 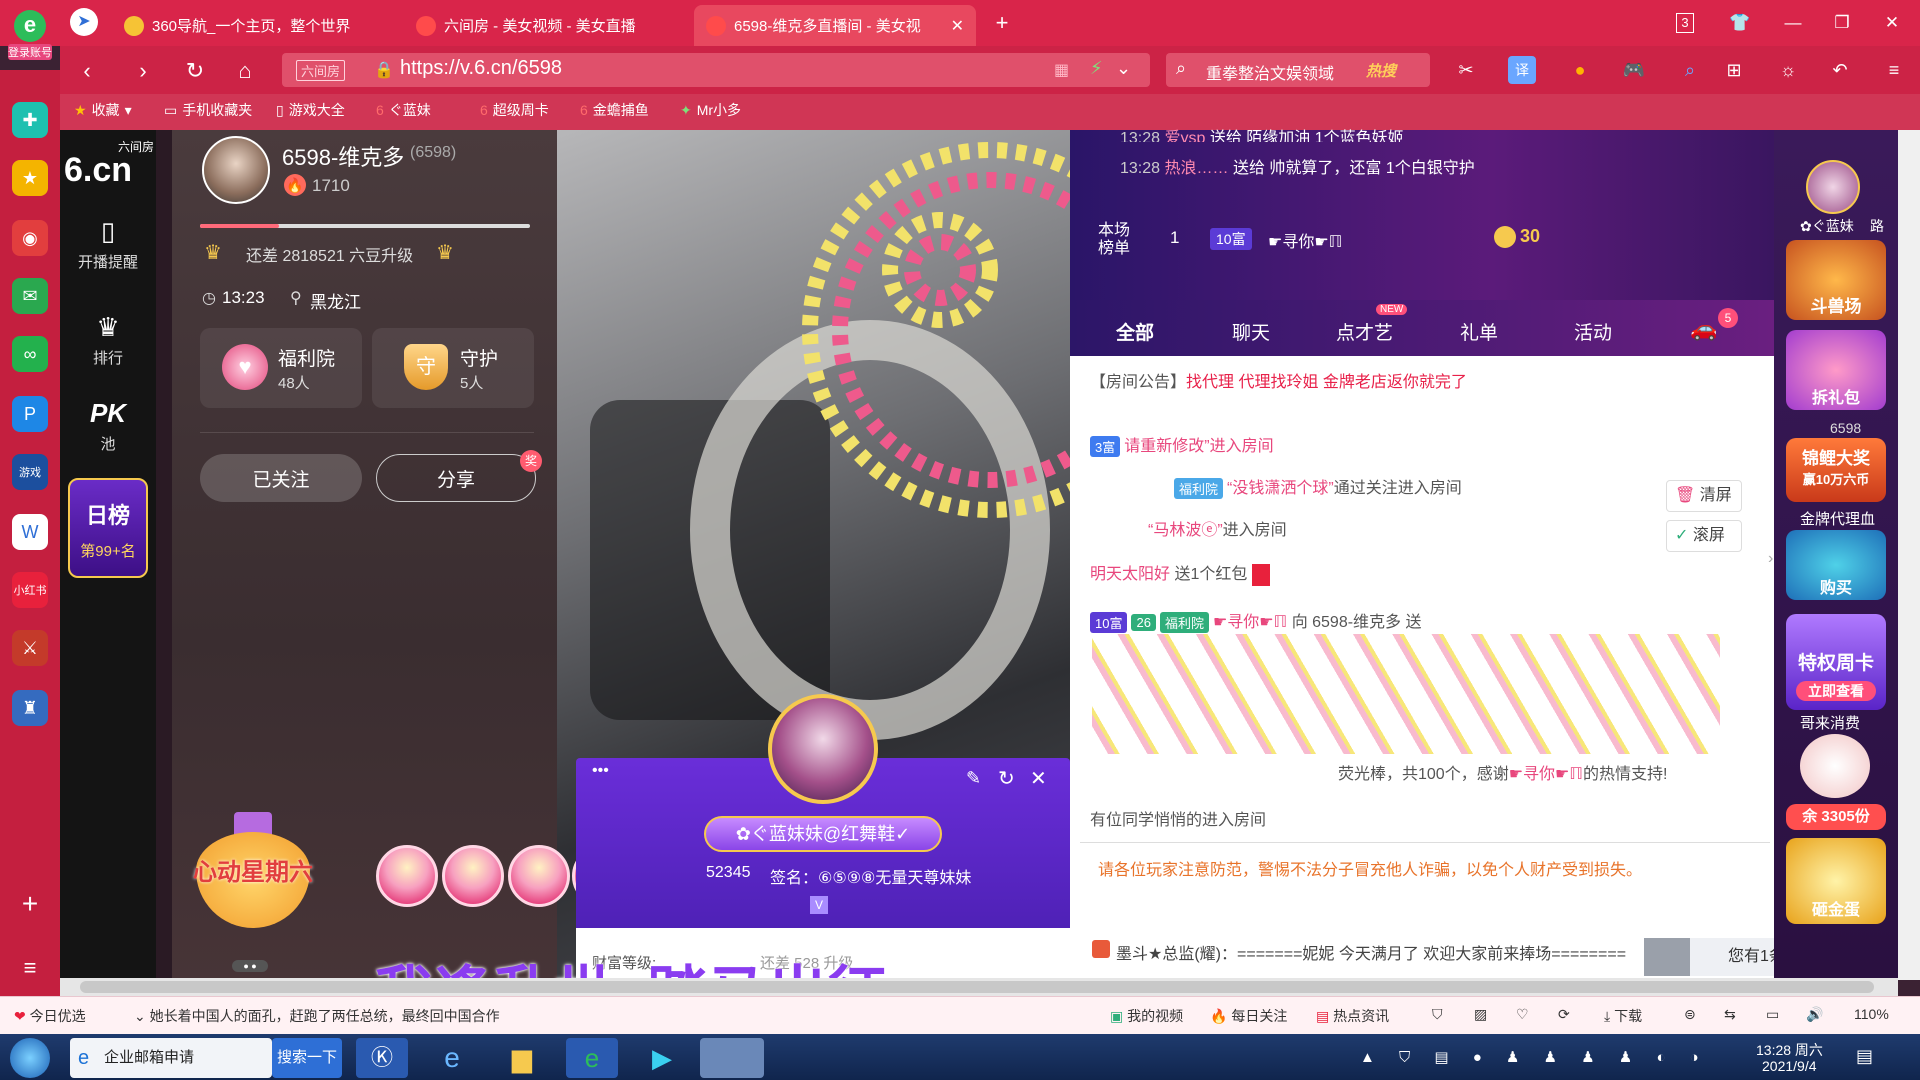 What do you see at coordinates (30, 708) in the screenshot?
I see `castle-game-icon: ♜` at bounding box center [30, 708].